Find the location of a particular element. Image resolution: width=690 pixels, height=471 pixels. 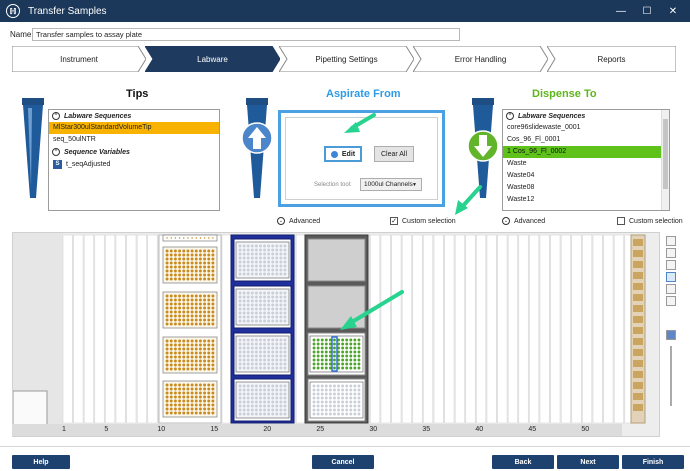

step-label: Reports is located at coordinates (611, 59).